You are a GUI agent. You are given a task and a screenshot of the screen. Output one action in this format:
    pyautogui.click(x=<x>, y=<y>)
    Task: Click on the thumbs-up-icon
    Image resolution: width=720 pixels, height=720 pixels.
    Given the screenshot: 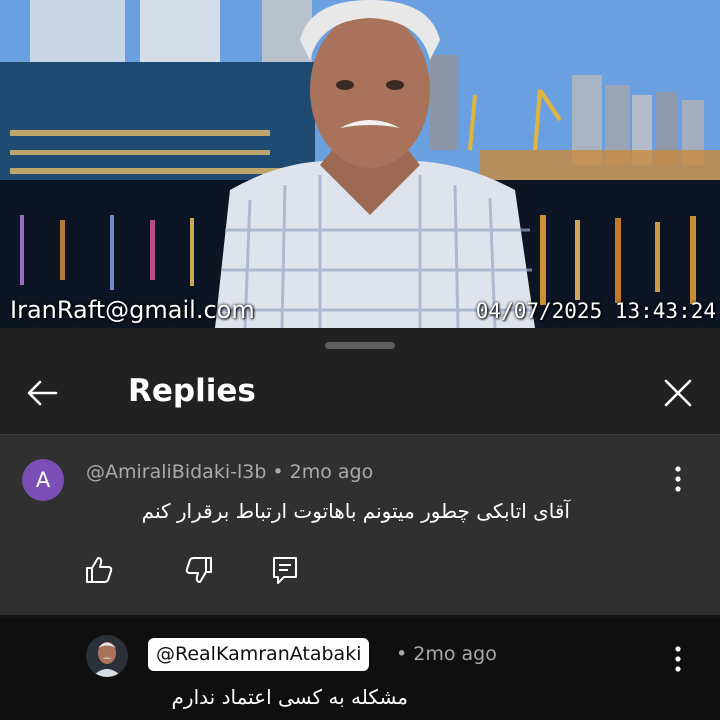 What is the action you would take?
    pyautogui.click(x=99, y=570)
    